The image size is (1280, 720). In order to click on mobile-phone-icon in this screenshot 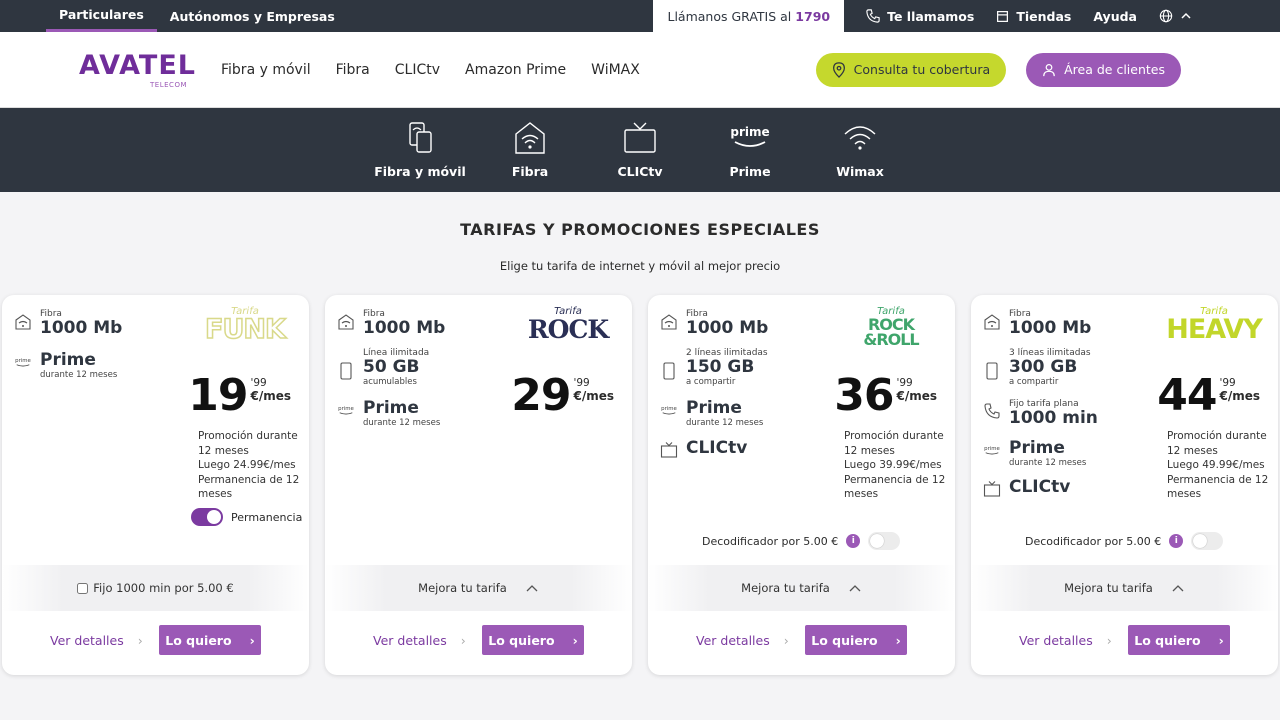, I will do `click(992, 371)`.